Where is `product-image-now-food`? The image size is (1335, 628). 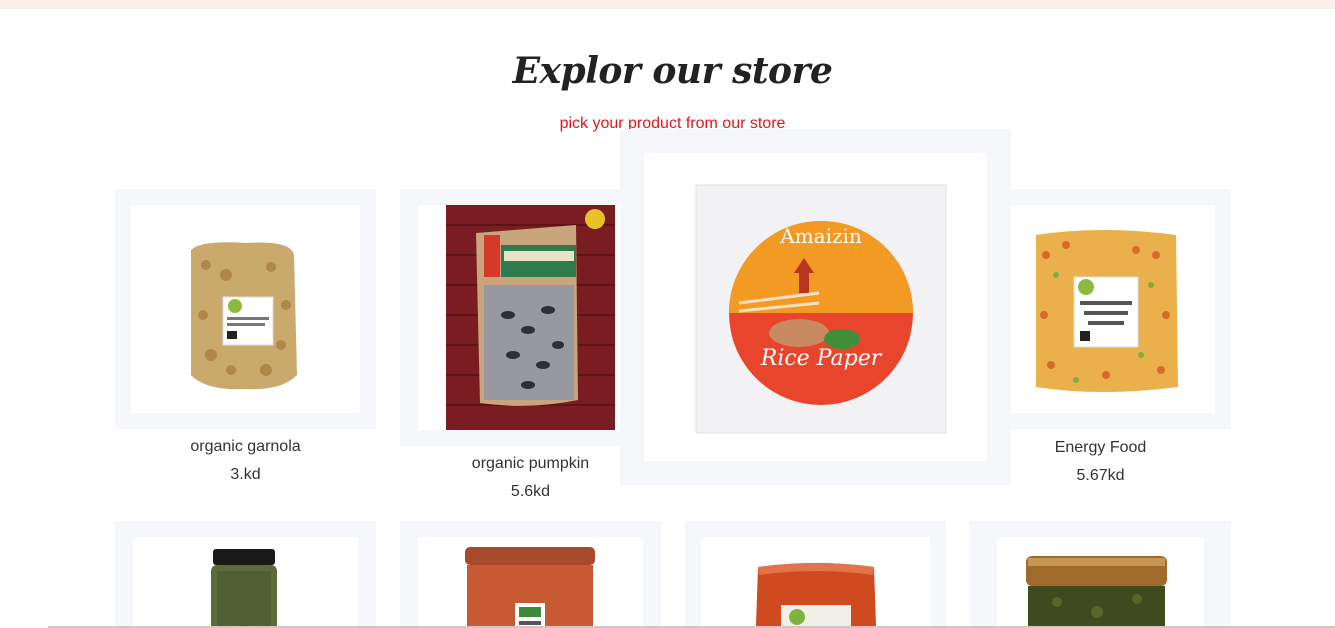 product-image-now-food is located at coordinates (530, 582).